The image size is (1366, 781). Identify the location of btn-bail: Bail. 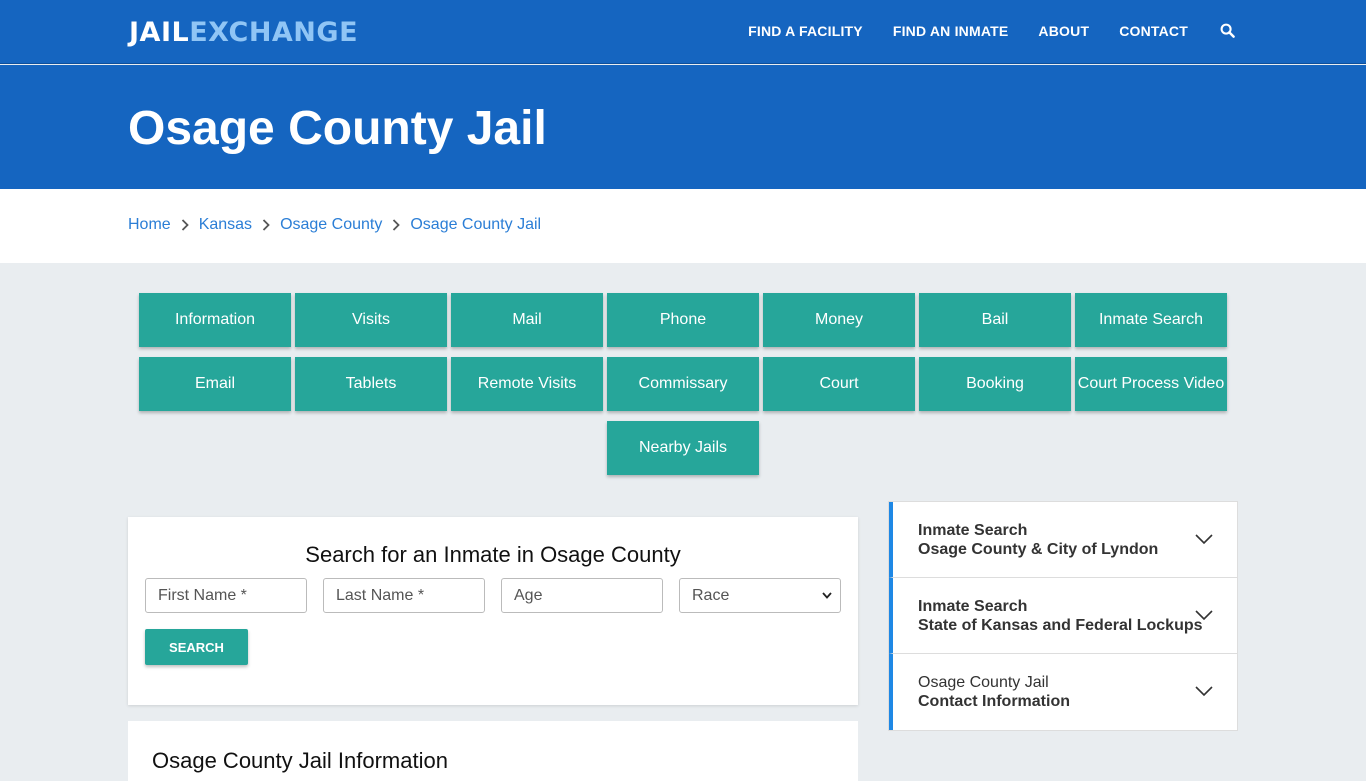
(995, 320).